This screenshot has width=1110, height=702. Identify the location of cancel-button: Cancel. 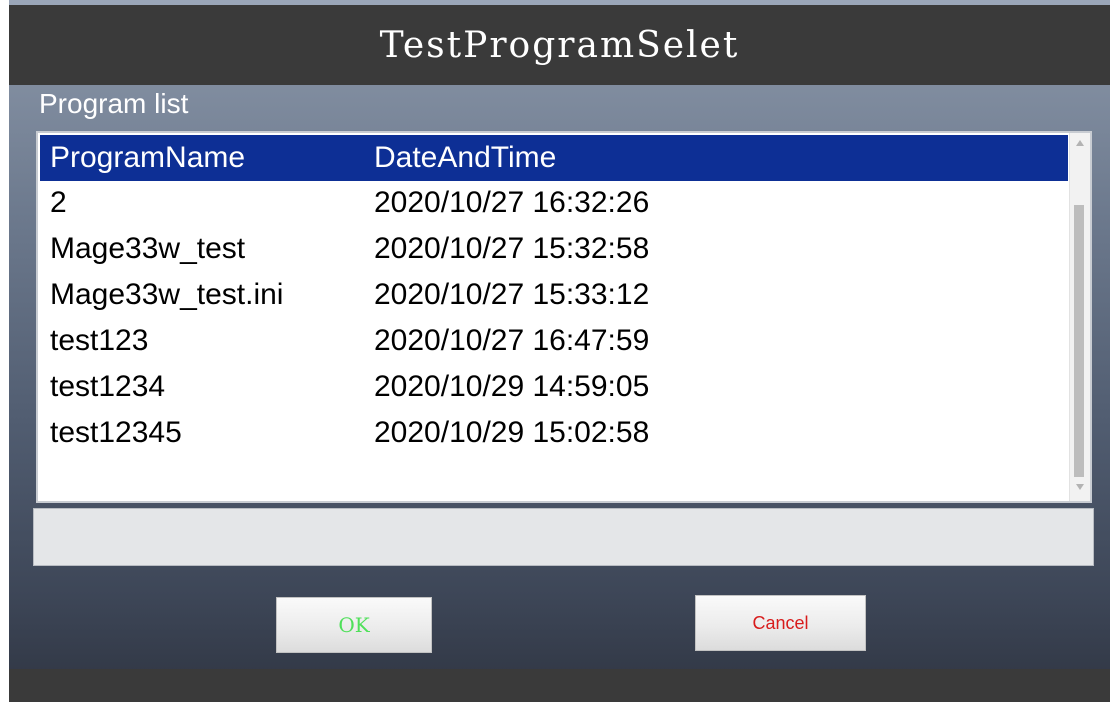
(780, 623).